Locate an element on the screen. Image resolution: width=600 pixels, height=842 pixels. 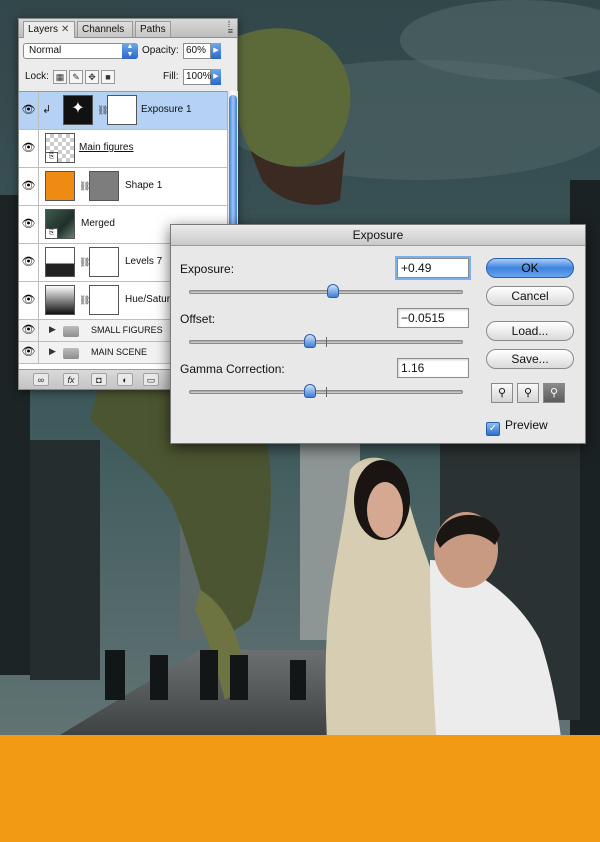
gamma-slider is located at coordinates (326, 391).